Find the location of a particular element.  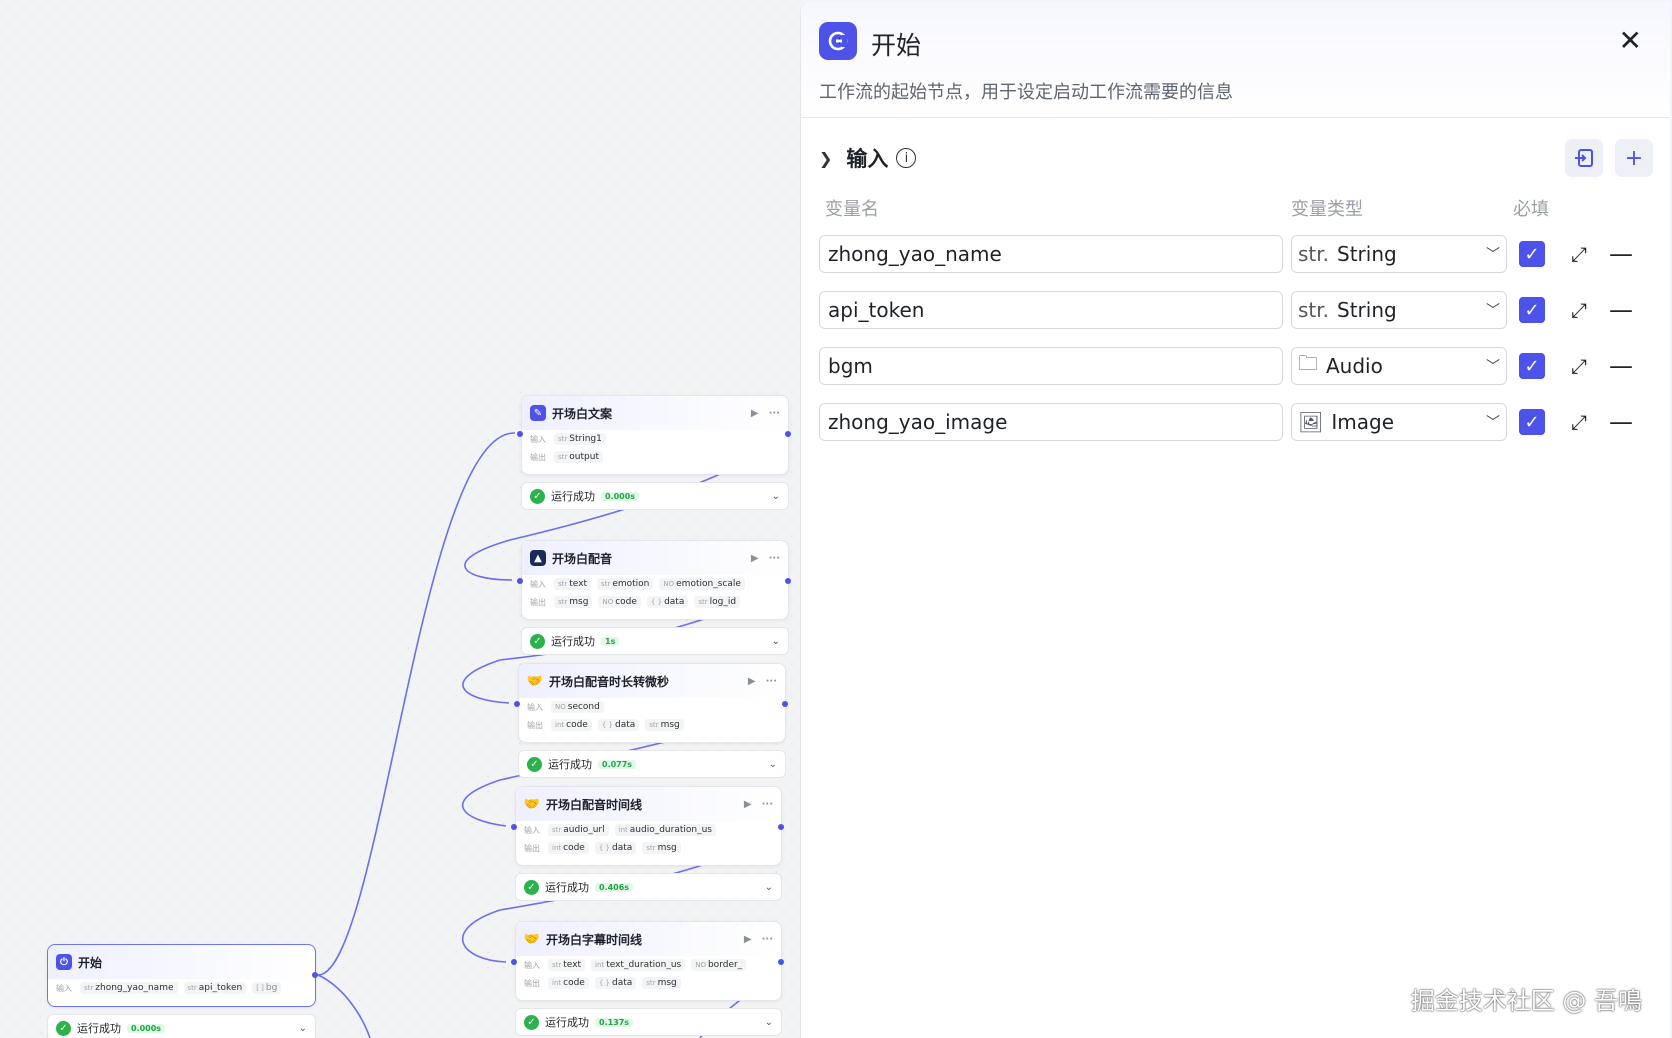

import-button is located at coordinates (1584, 158).